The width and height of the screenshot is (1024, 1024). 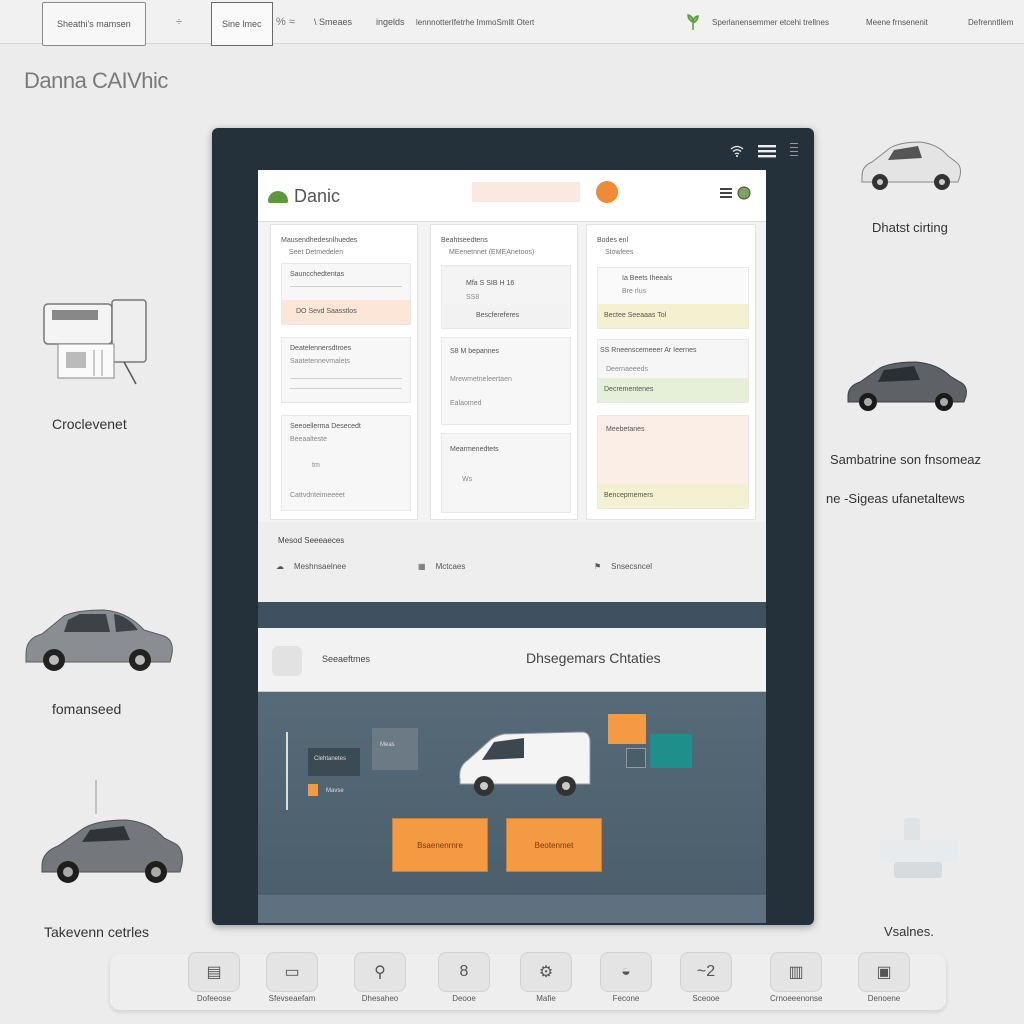 What do you see at coordinates (629, 389) in the screenshot?
I see `card-footer-label: Decrementenes` at bounding box center [629, 389].